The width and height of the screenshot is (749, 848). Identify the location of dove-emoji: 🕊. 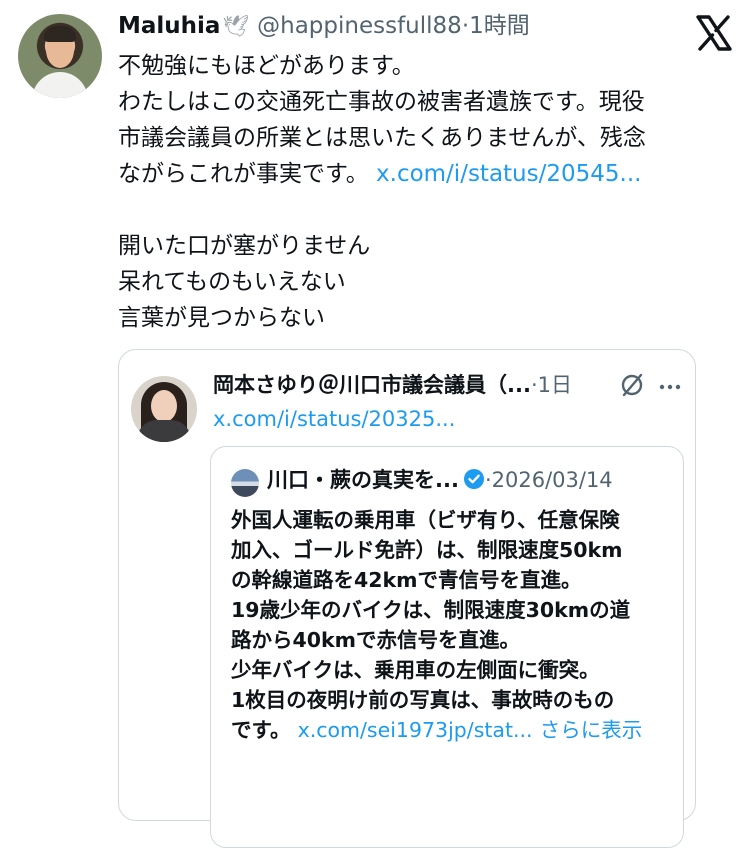
(236, 26).